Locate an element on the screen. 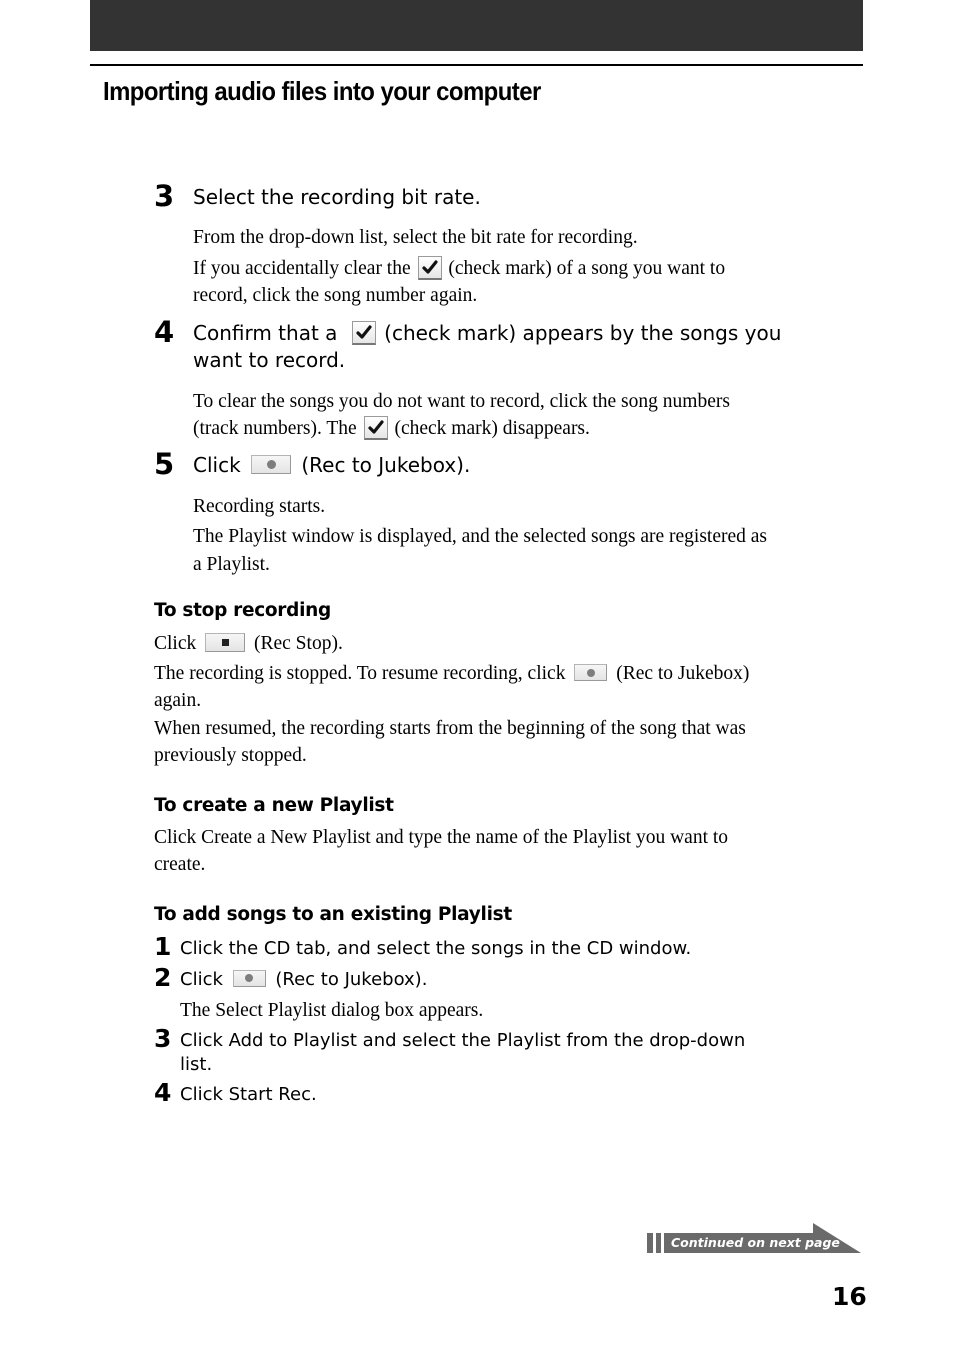 The width and height of the screenshot is (954, 1352). step-number: 1 is located at coordinates (163, 946).